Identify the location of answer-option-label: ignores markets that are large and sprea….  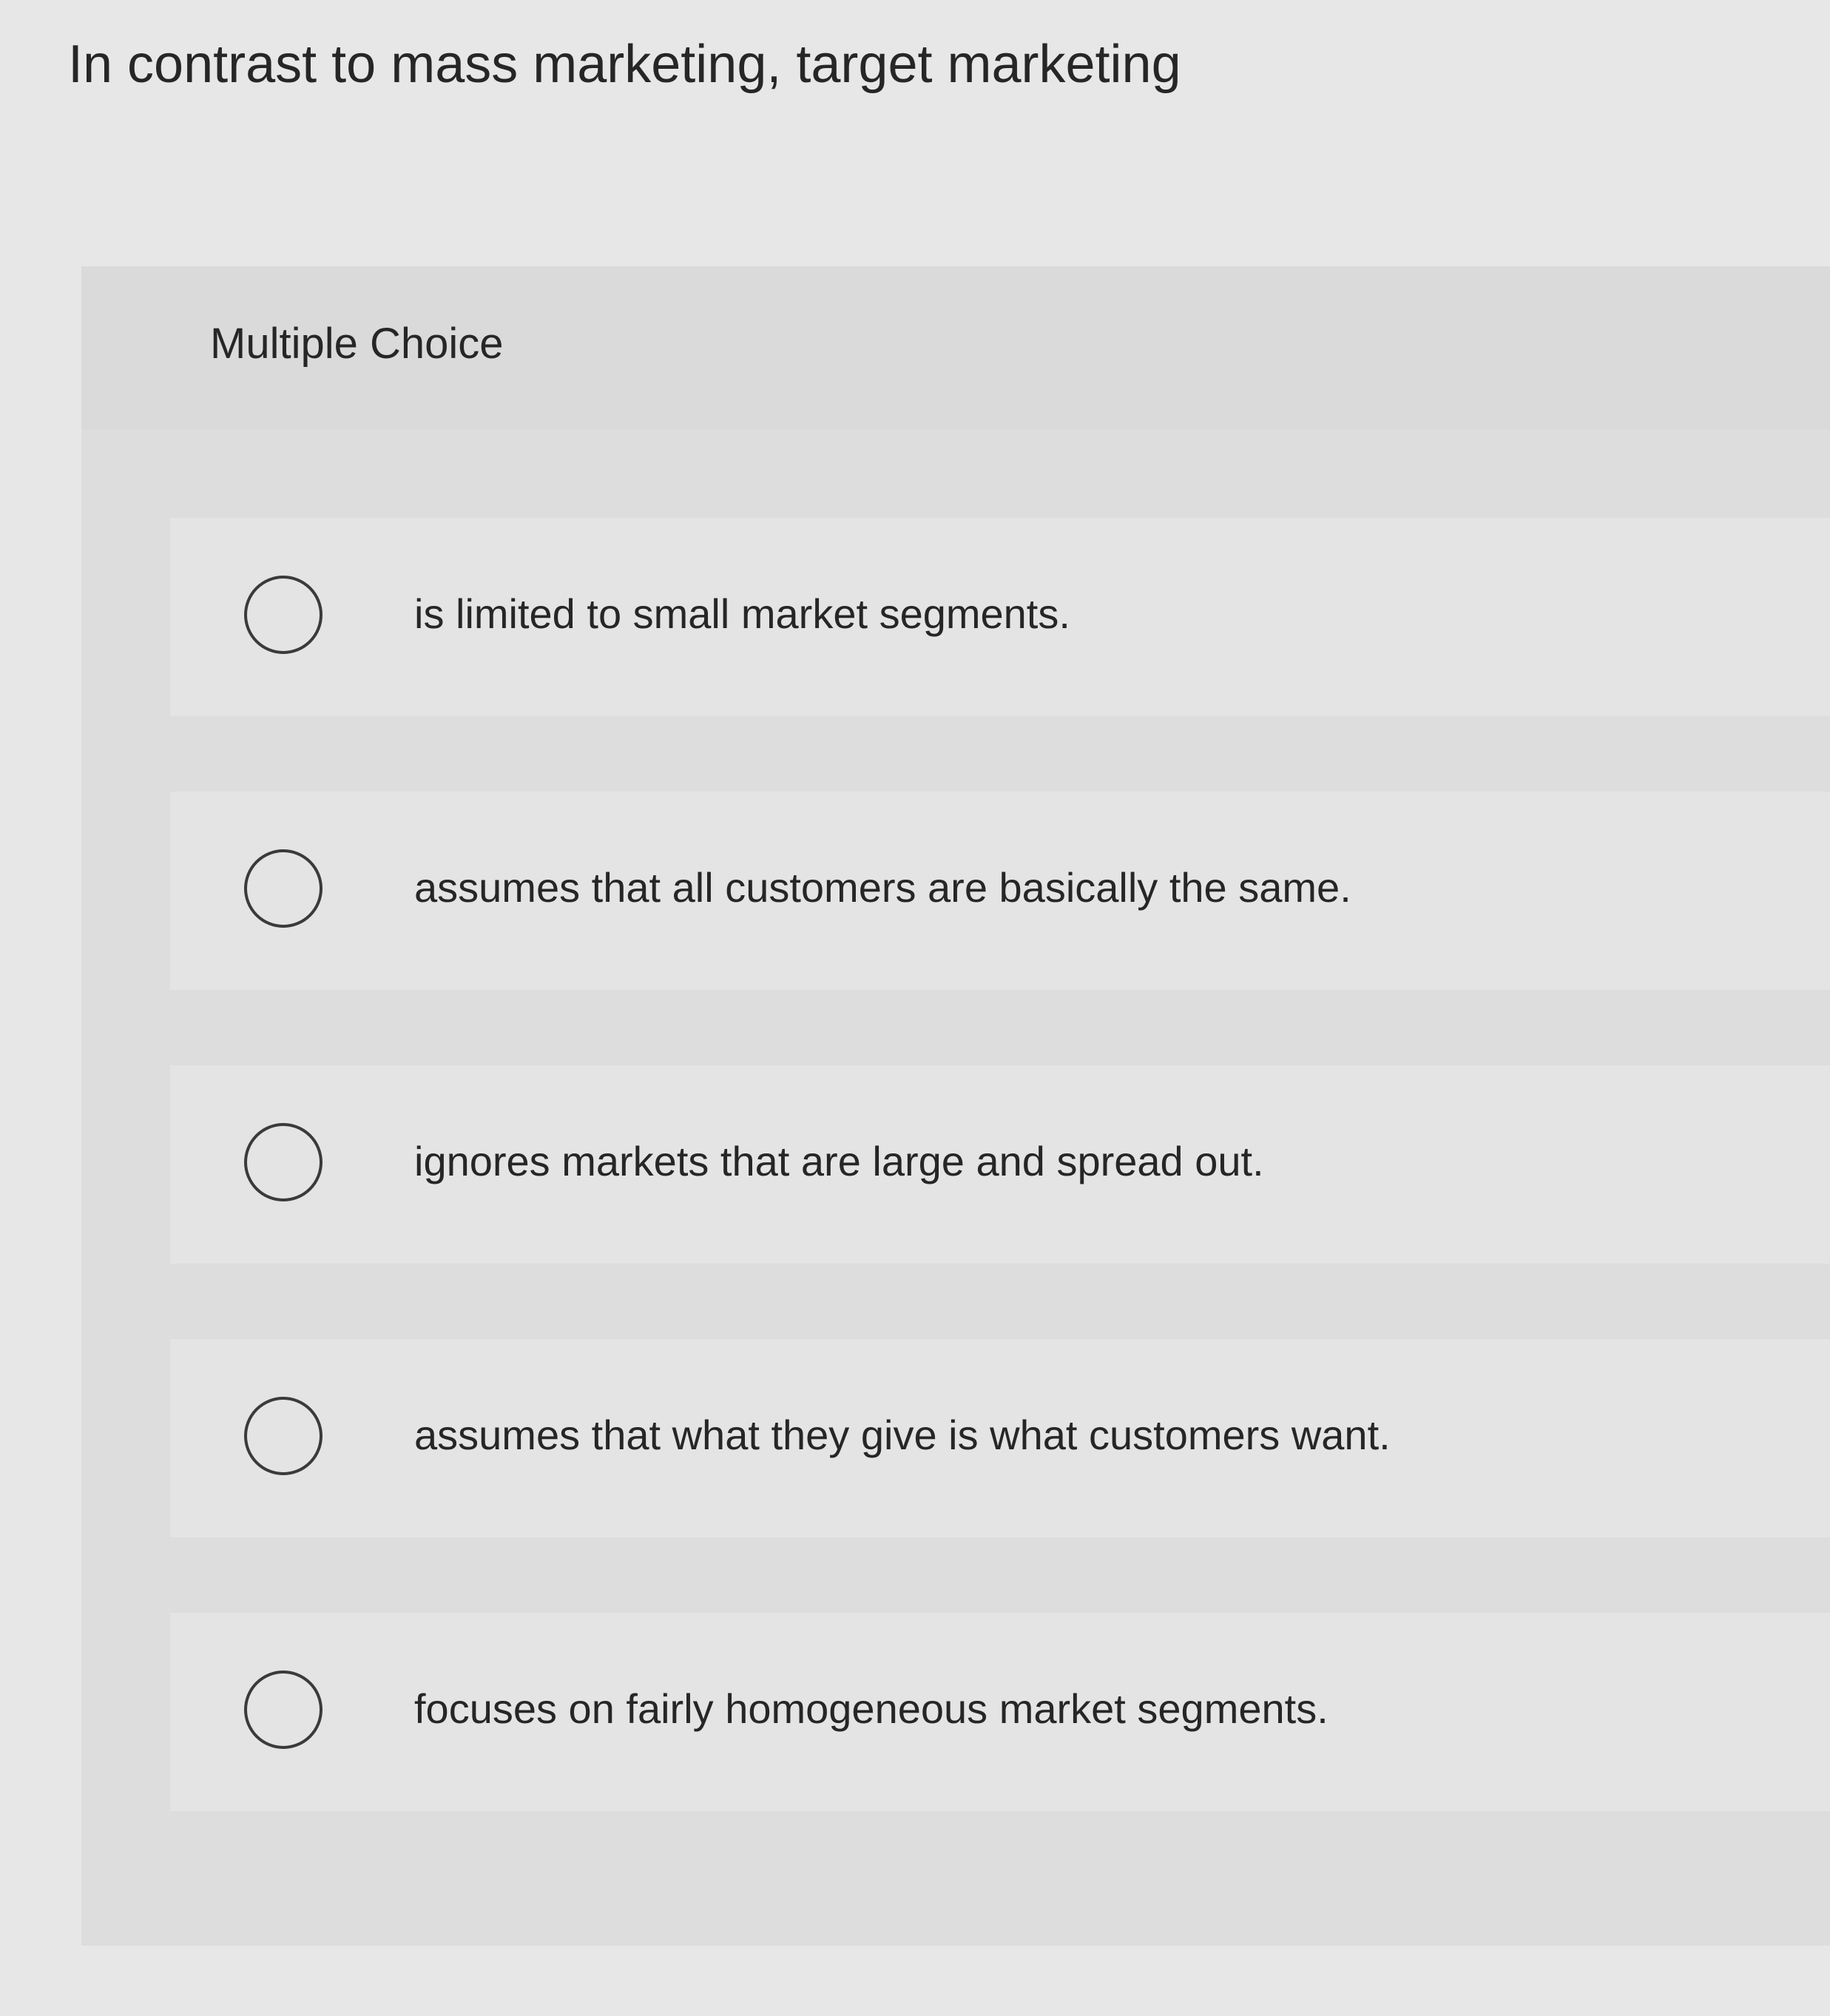
(839, 1161).